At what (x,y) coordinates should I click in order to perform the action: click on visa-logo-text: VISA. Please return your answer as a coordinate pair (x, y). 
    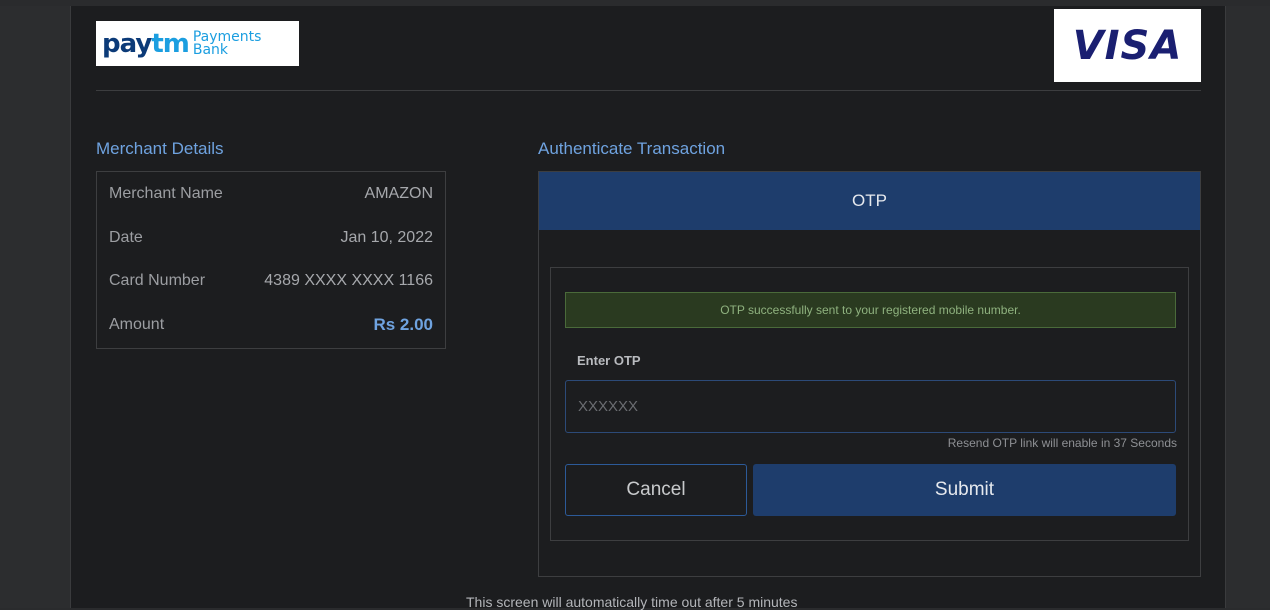
    Looking at the image, I should click on (1127, 45).